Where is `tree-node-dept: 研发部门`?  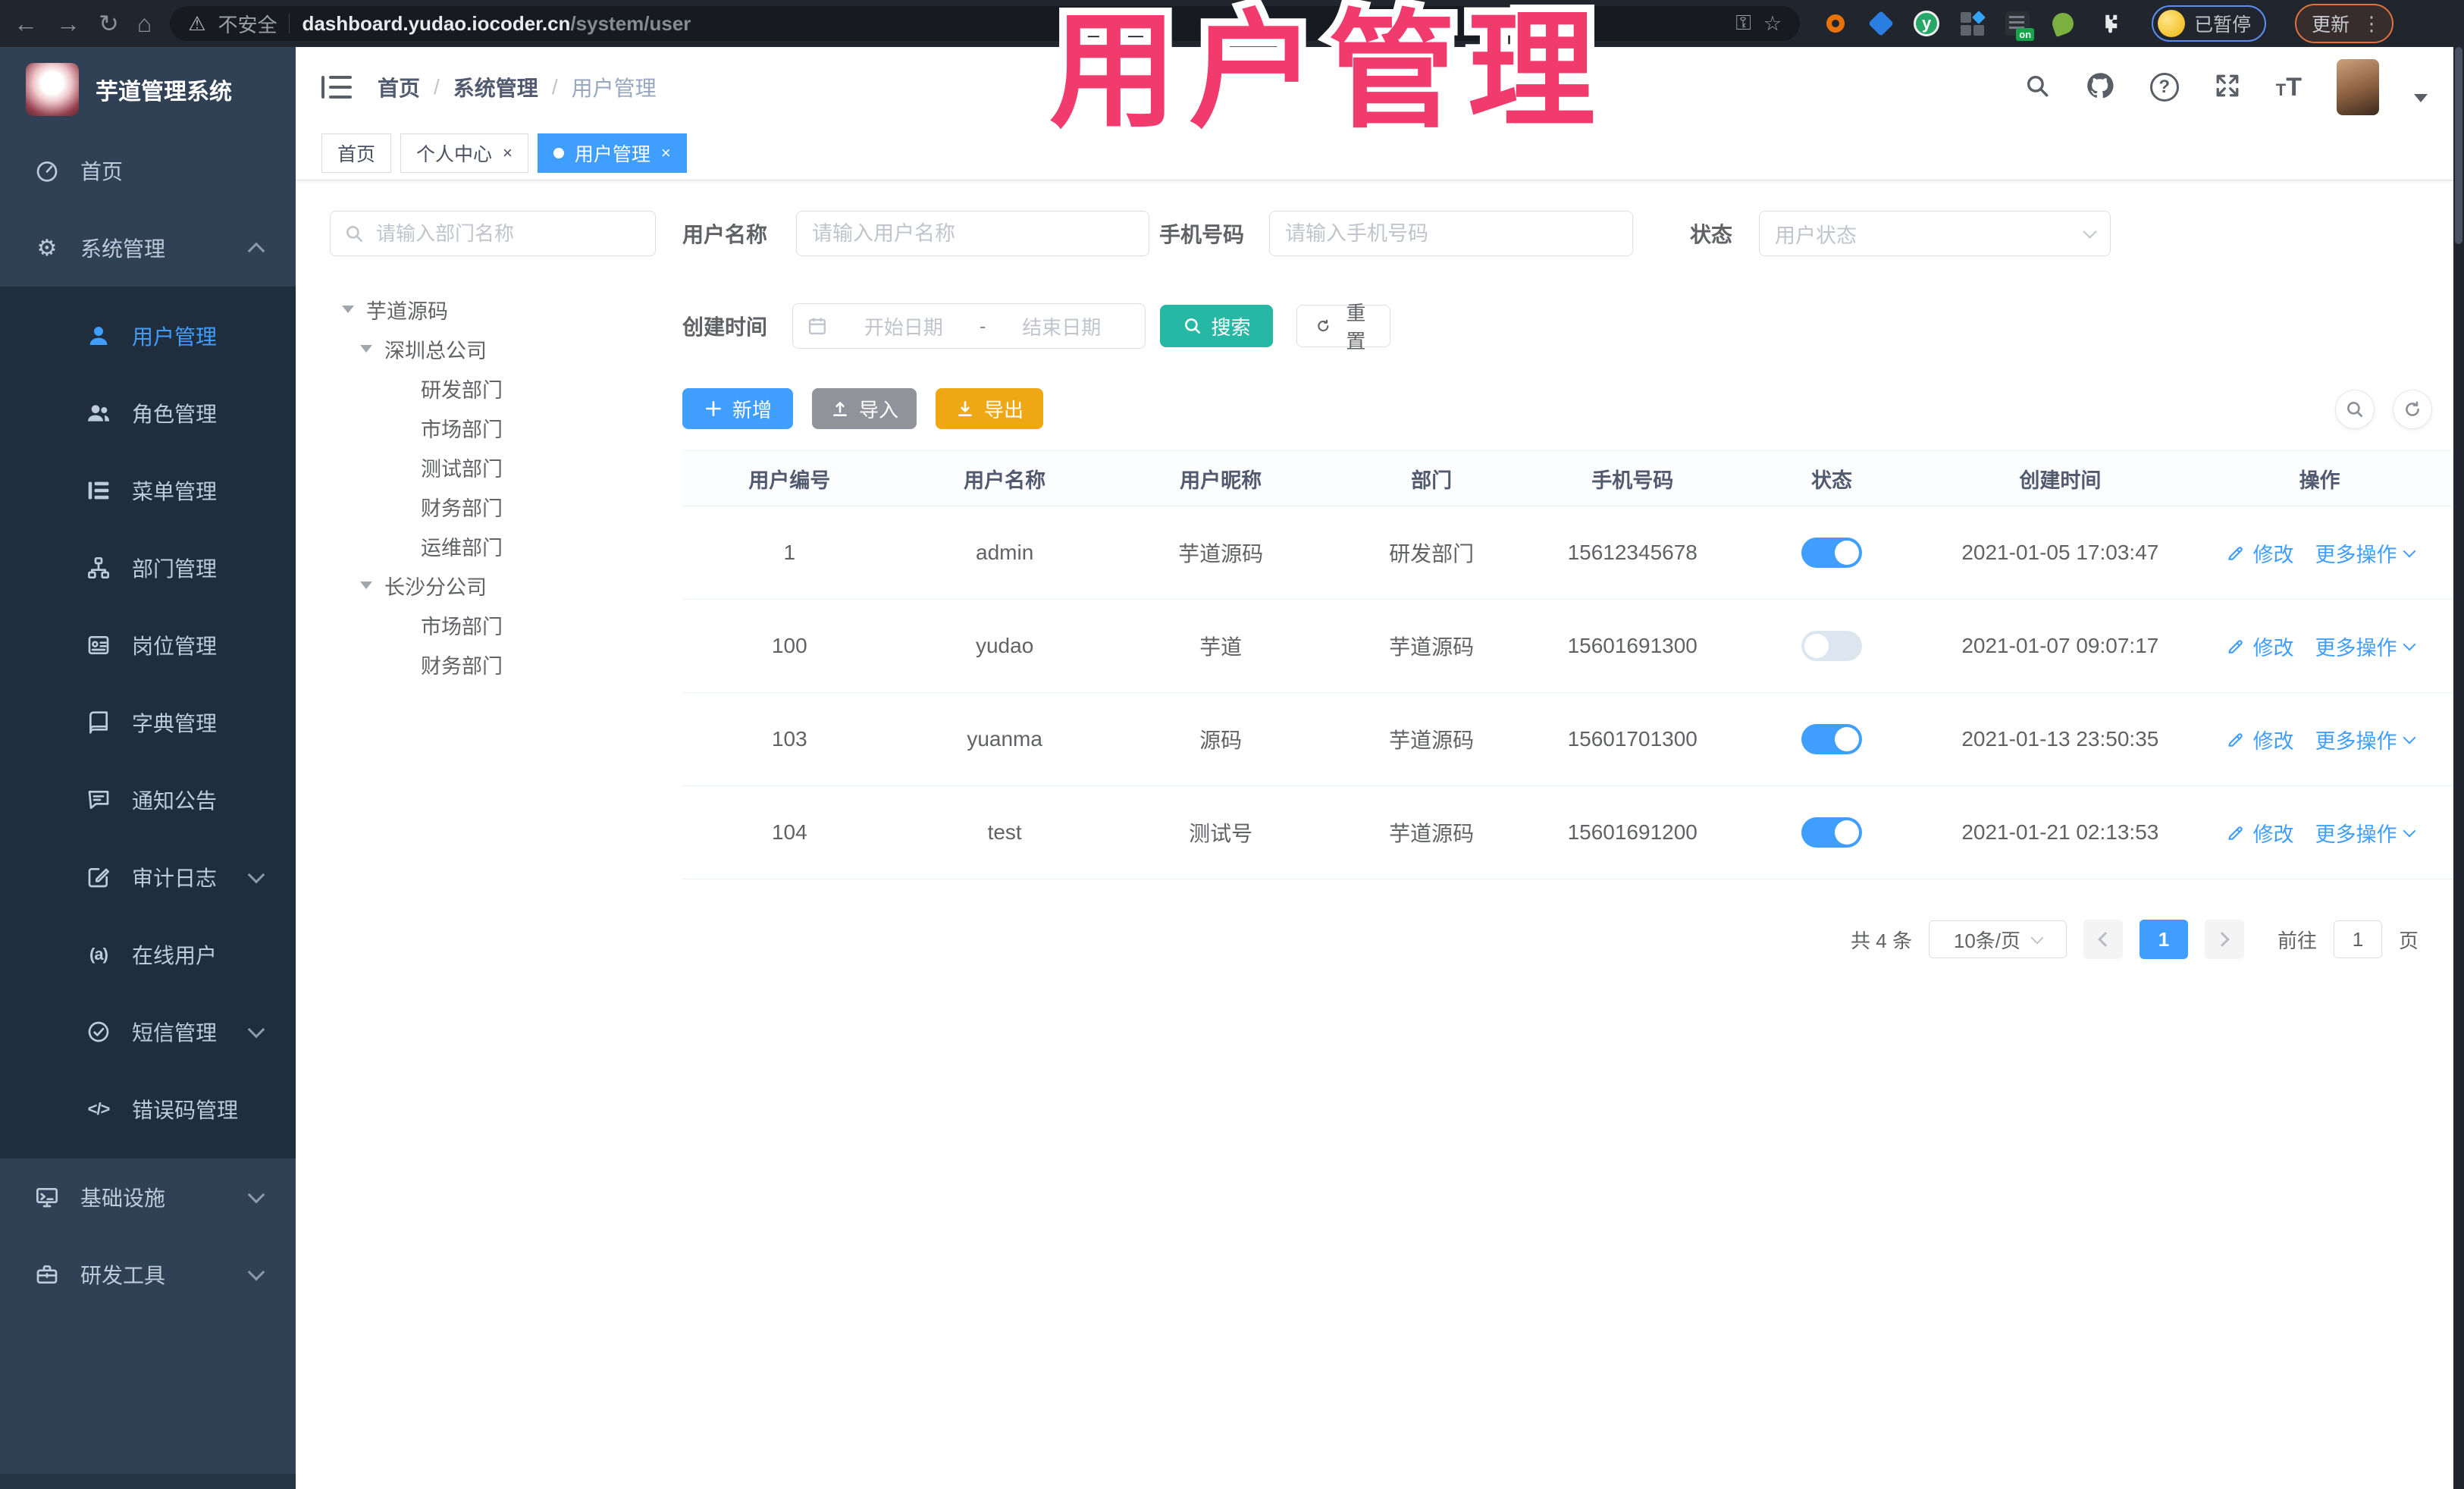 tree-node-dept: 研发部门 is located at coordinates (493, 388).